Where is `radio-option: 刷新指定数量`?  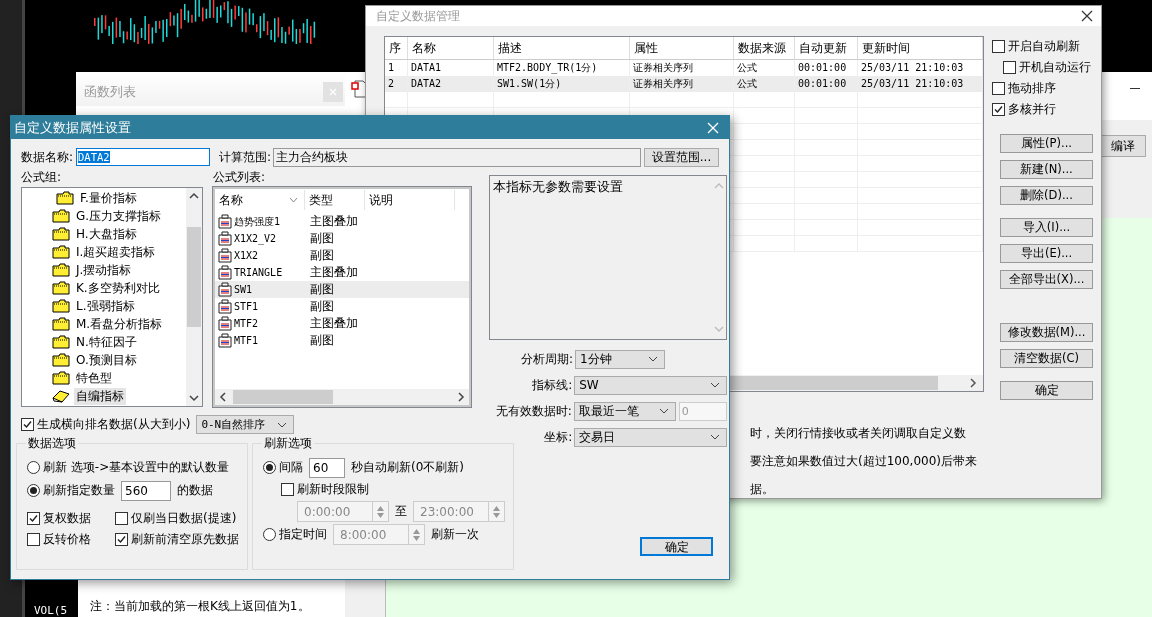
radio-option: 刷新指定数量 is located at coordinates (71, 490).